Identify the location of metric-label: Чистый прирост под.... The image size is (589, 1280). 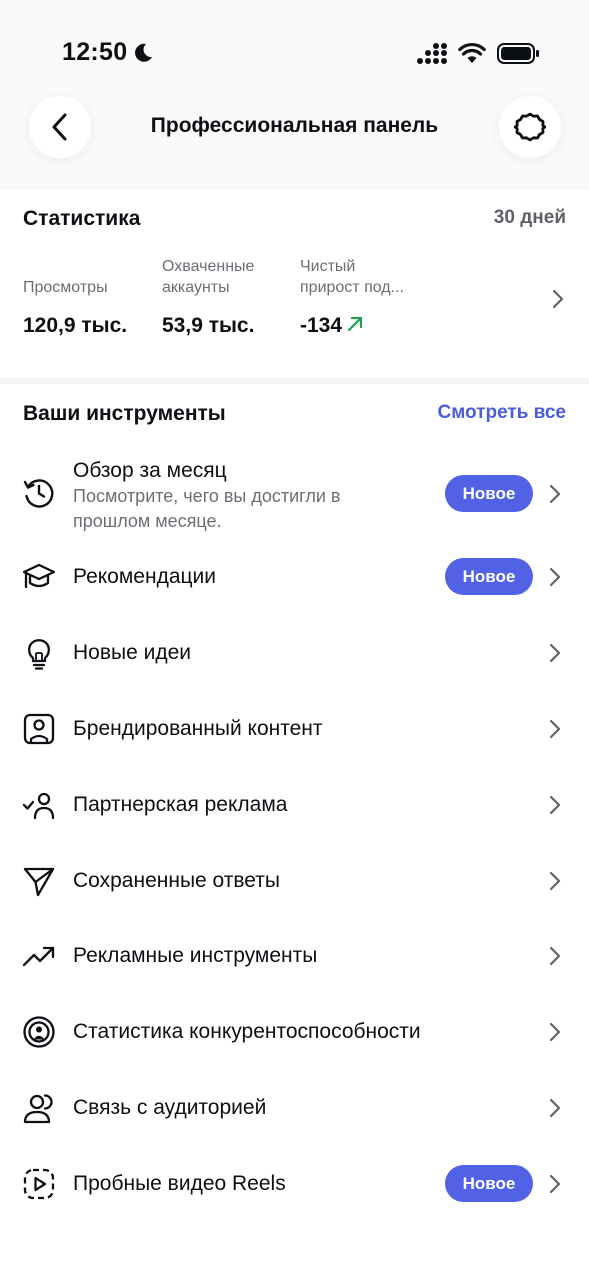
(352, 277).